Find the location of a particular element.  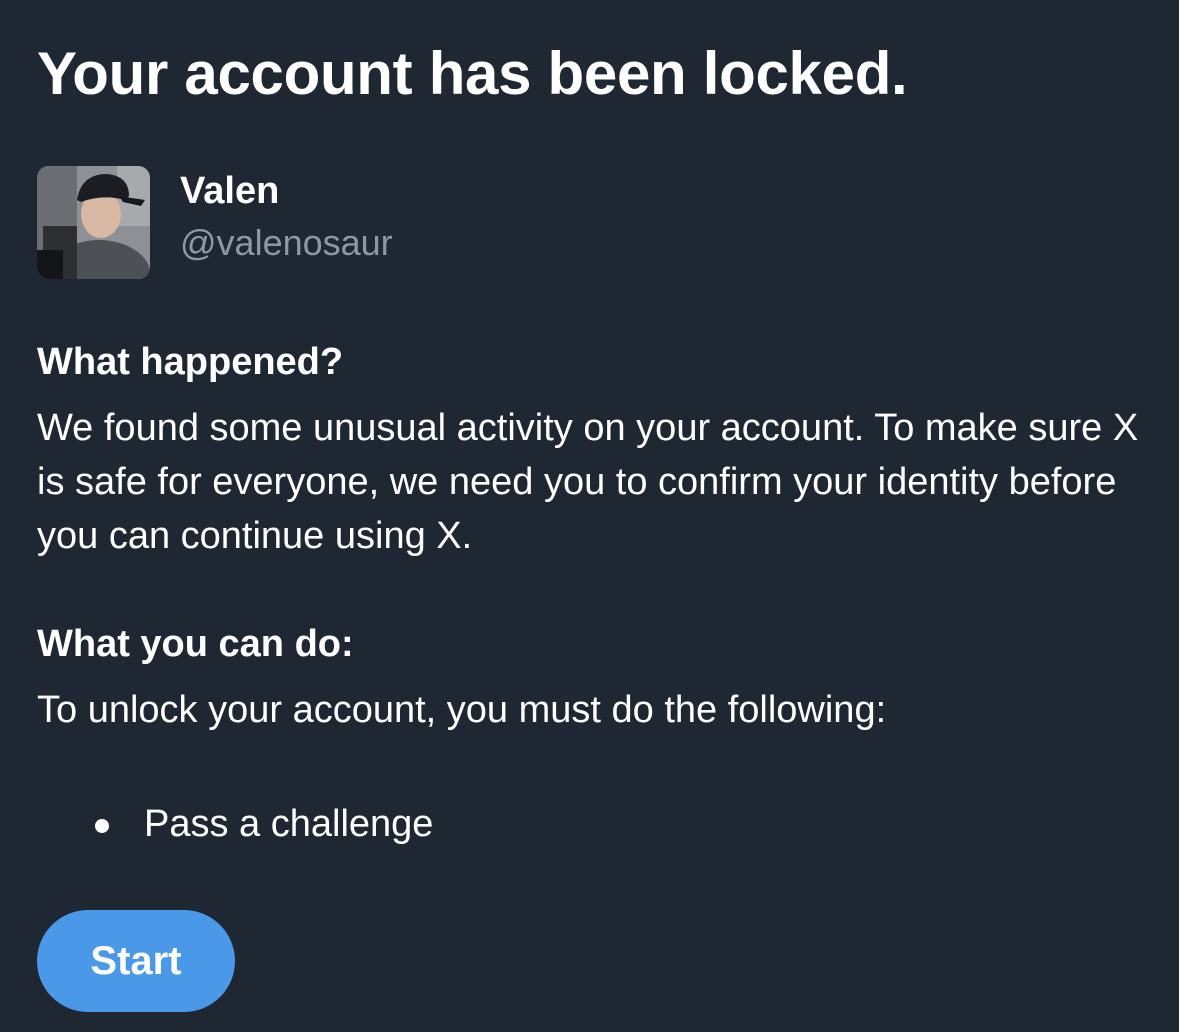

profile-photo-icon is located at coordinates (93, 222).